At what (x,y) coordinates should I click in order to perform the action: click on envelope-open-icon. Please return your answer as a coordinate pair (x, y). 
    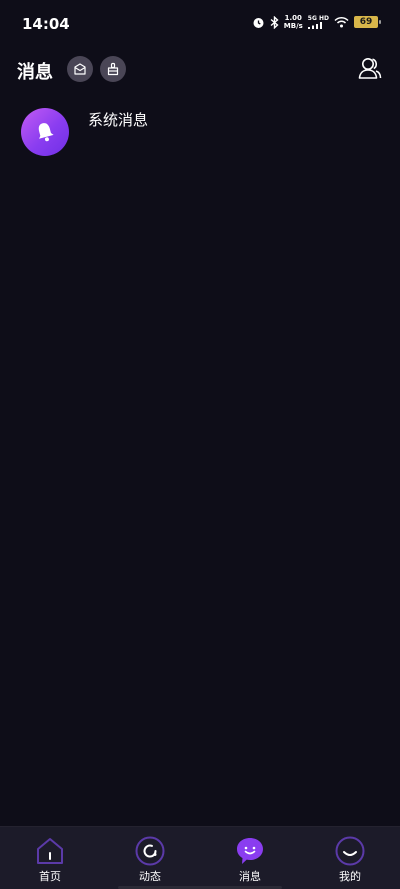
    Looking at the image, I should click on (80, 69).